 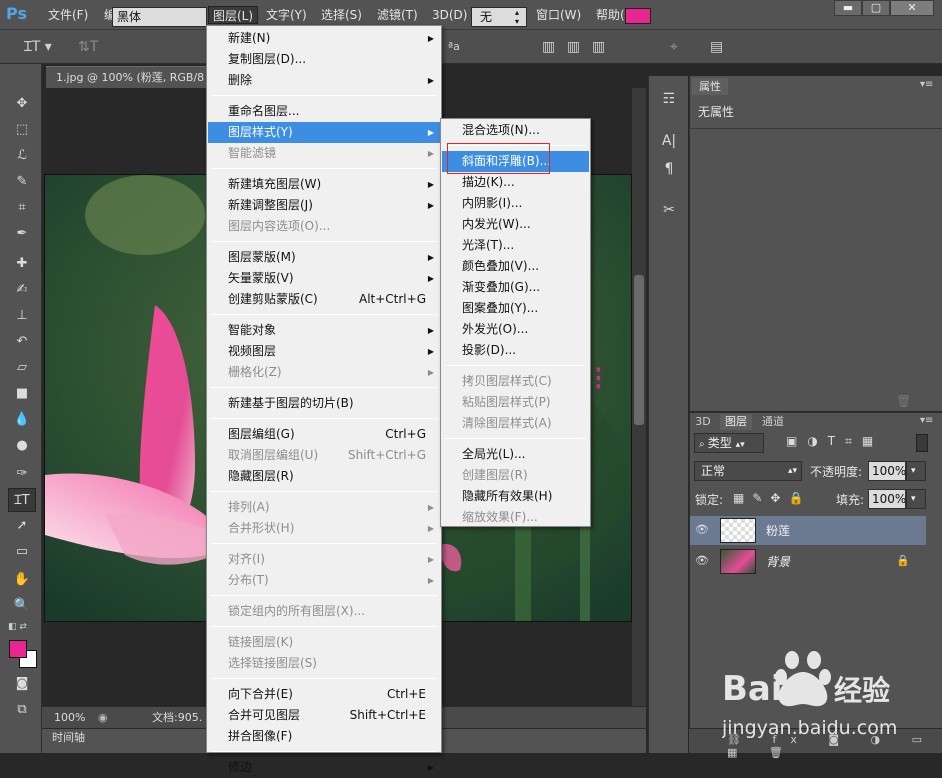 I want to click on healing-brush-tool-icon: ✚, so click(x=22, y=264).